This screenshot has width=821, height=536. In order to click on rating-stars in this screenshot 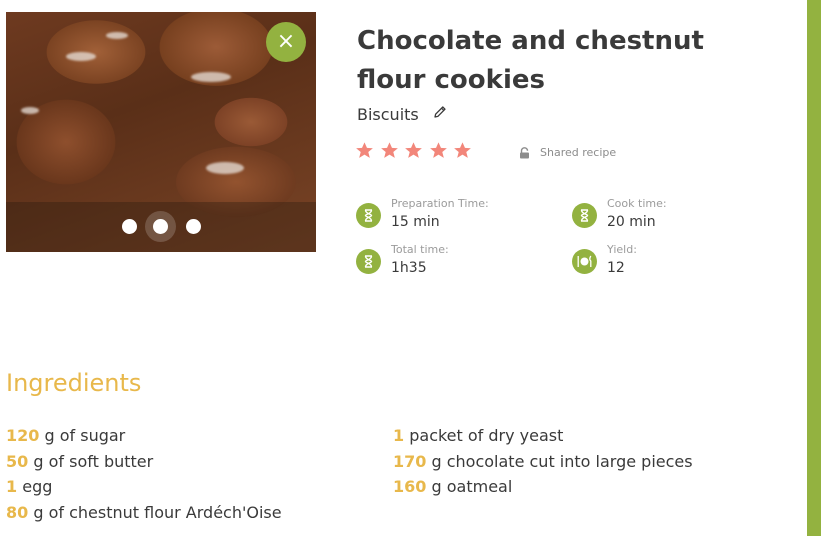, I will do `click(414, 151)`.